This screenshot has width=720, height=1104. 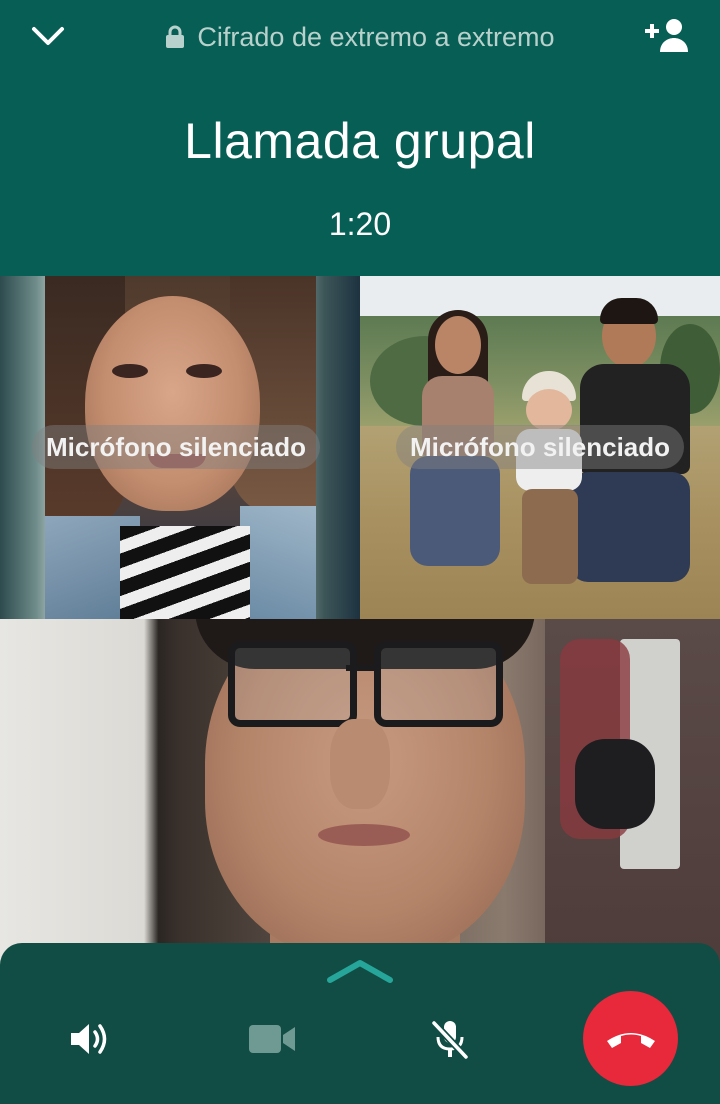 What do you see at coordinates (365, 684) in the screenshot?
I see `glasses` at bounding box center [365, 684].